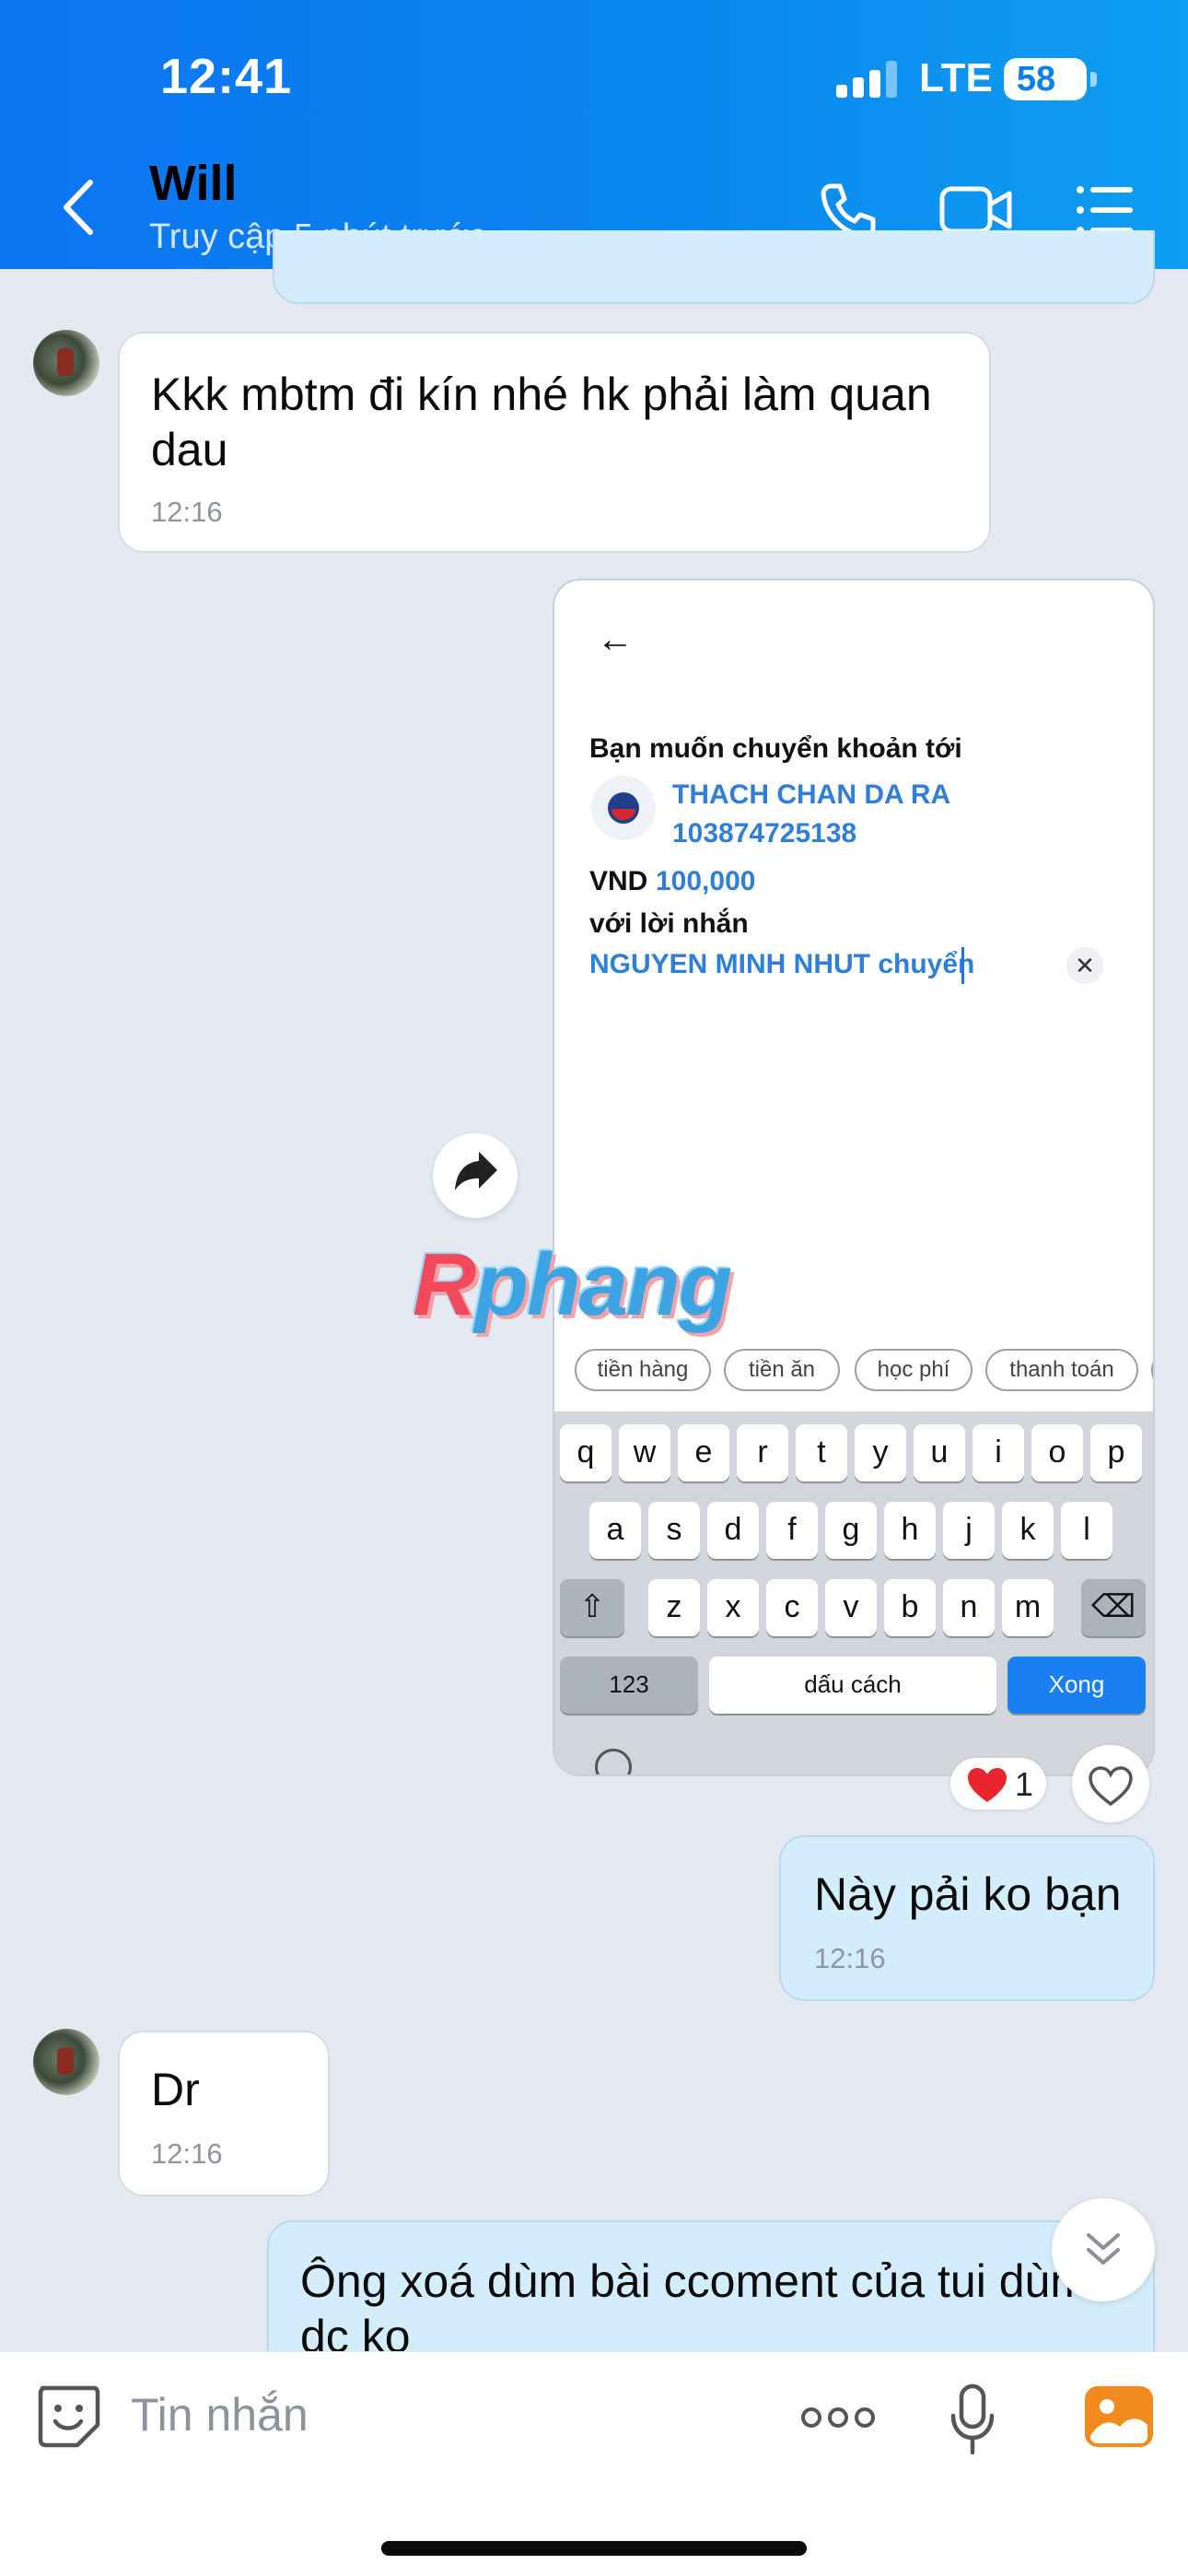  Describe the element at coordinates (541, 422) in the screenshot. I see `message-text: Kkk mbtm đi kín nhé hk phải làm quan dau` at that location.